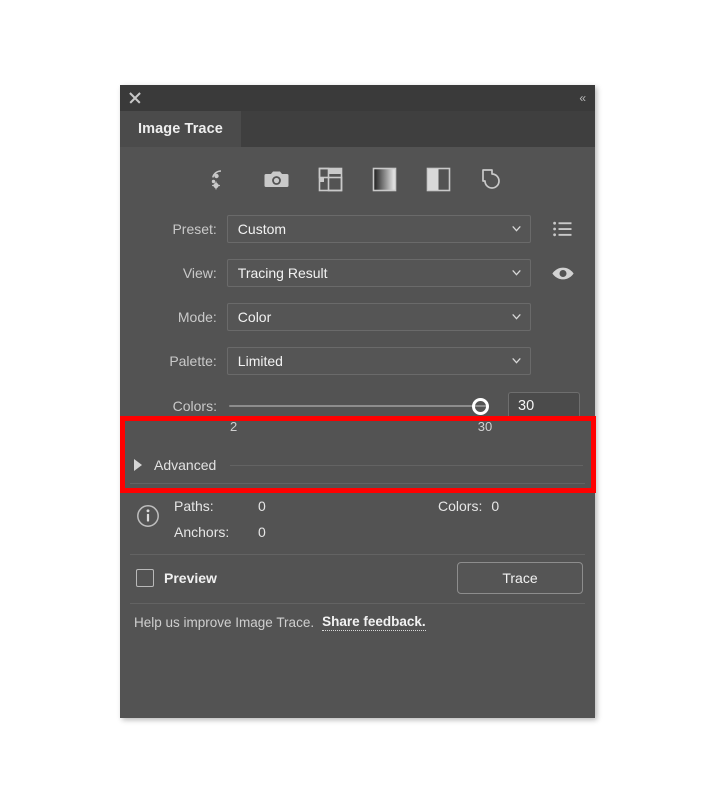 Image resolution: width=712 pixels, height=804 pixels. What do you see at coordinates (357, 177) in the screenshot?
I see `preset-icon-row` at bounding box center [357, 177].